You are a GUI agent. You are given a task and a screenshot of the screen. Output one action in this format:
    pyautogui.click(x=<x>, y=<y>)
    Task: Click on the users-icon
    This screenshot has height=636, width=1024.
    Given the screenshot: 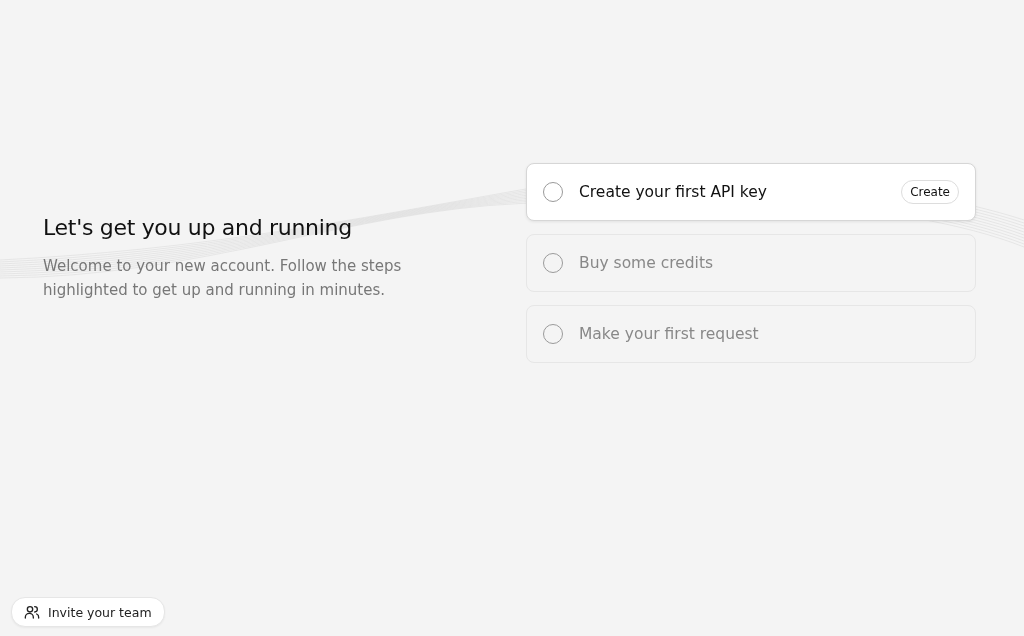 What is the action you would take?
    pyautogui.click(x=32, y=612)
    